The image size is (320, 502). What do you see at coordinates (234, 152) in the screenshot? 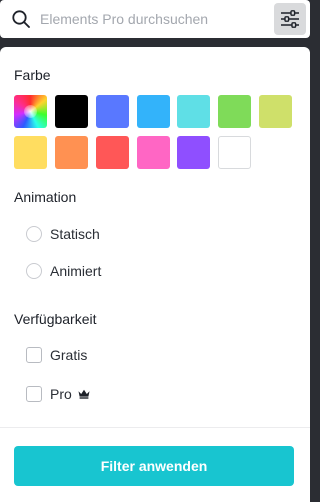
I see `color-swatch-white` at bounding box center [234, 152].